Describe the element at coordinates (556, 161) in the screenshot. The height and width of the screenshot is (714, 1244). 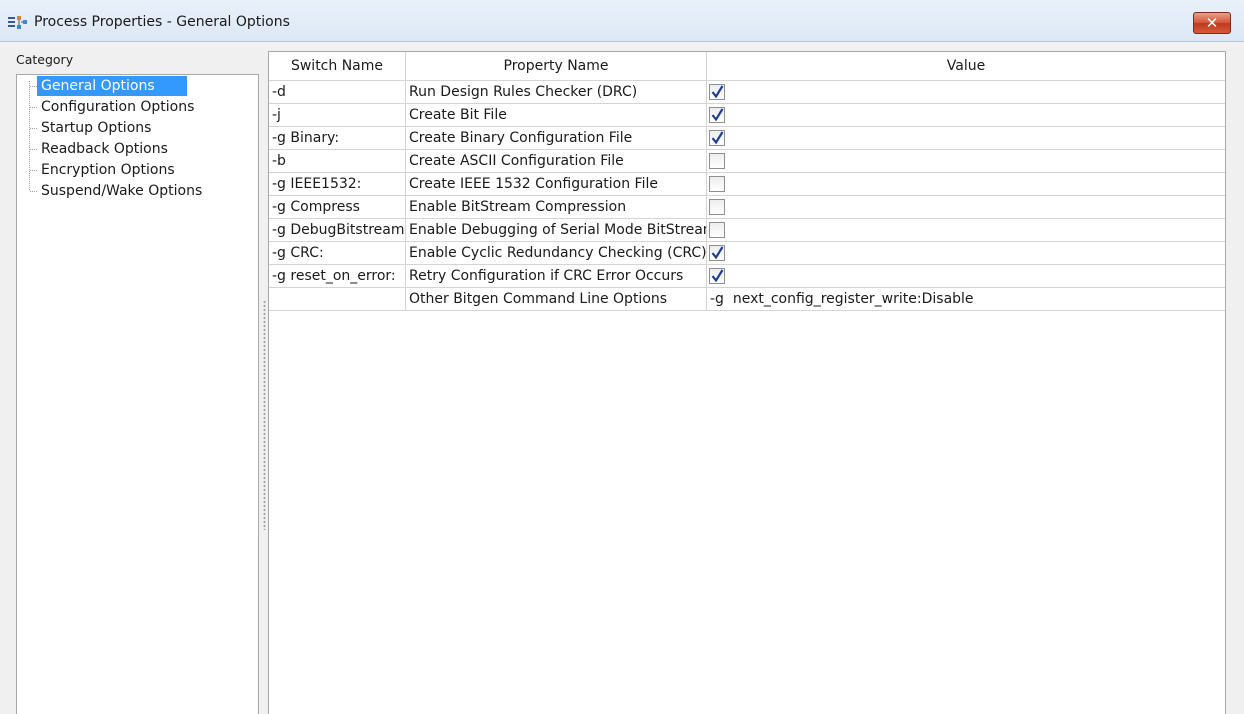
I see `property-name-cell: Create ASCII Configuration File` at that location.